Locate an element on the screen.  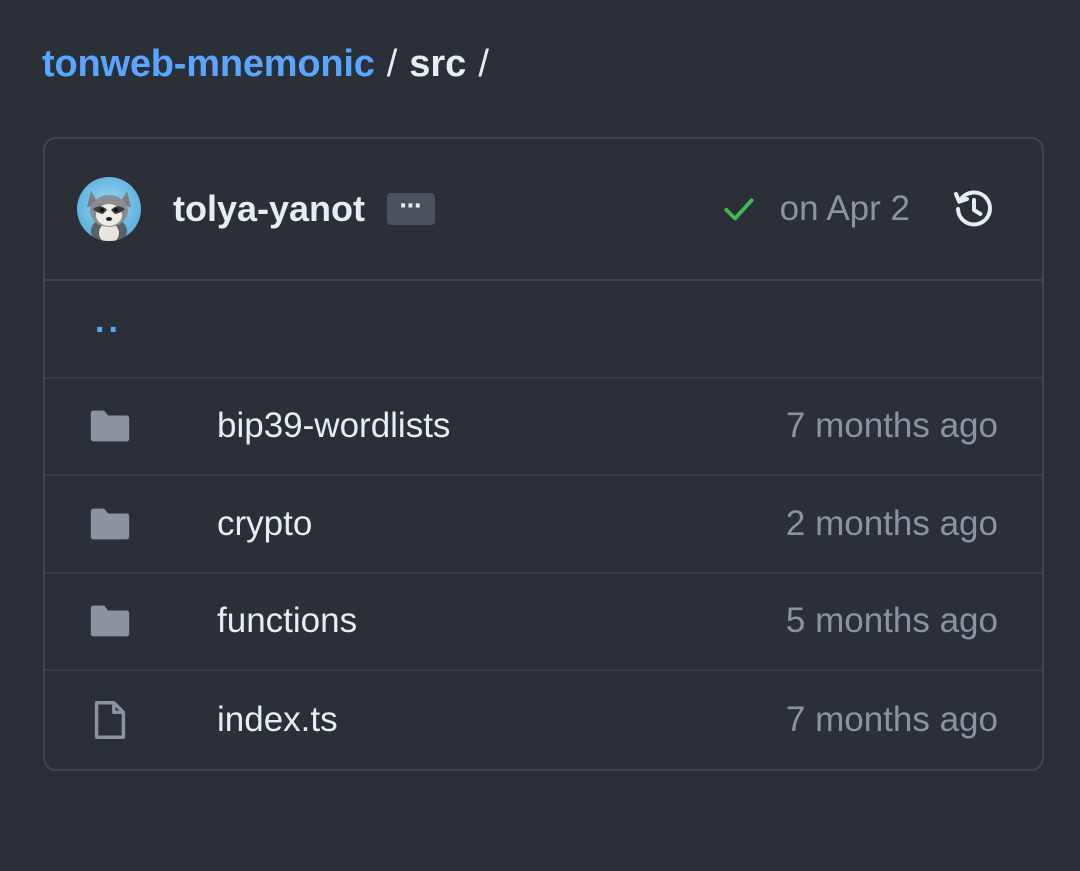
parent-directory-link: .. is located at coordinates (108, 321).